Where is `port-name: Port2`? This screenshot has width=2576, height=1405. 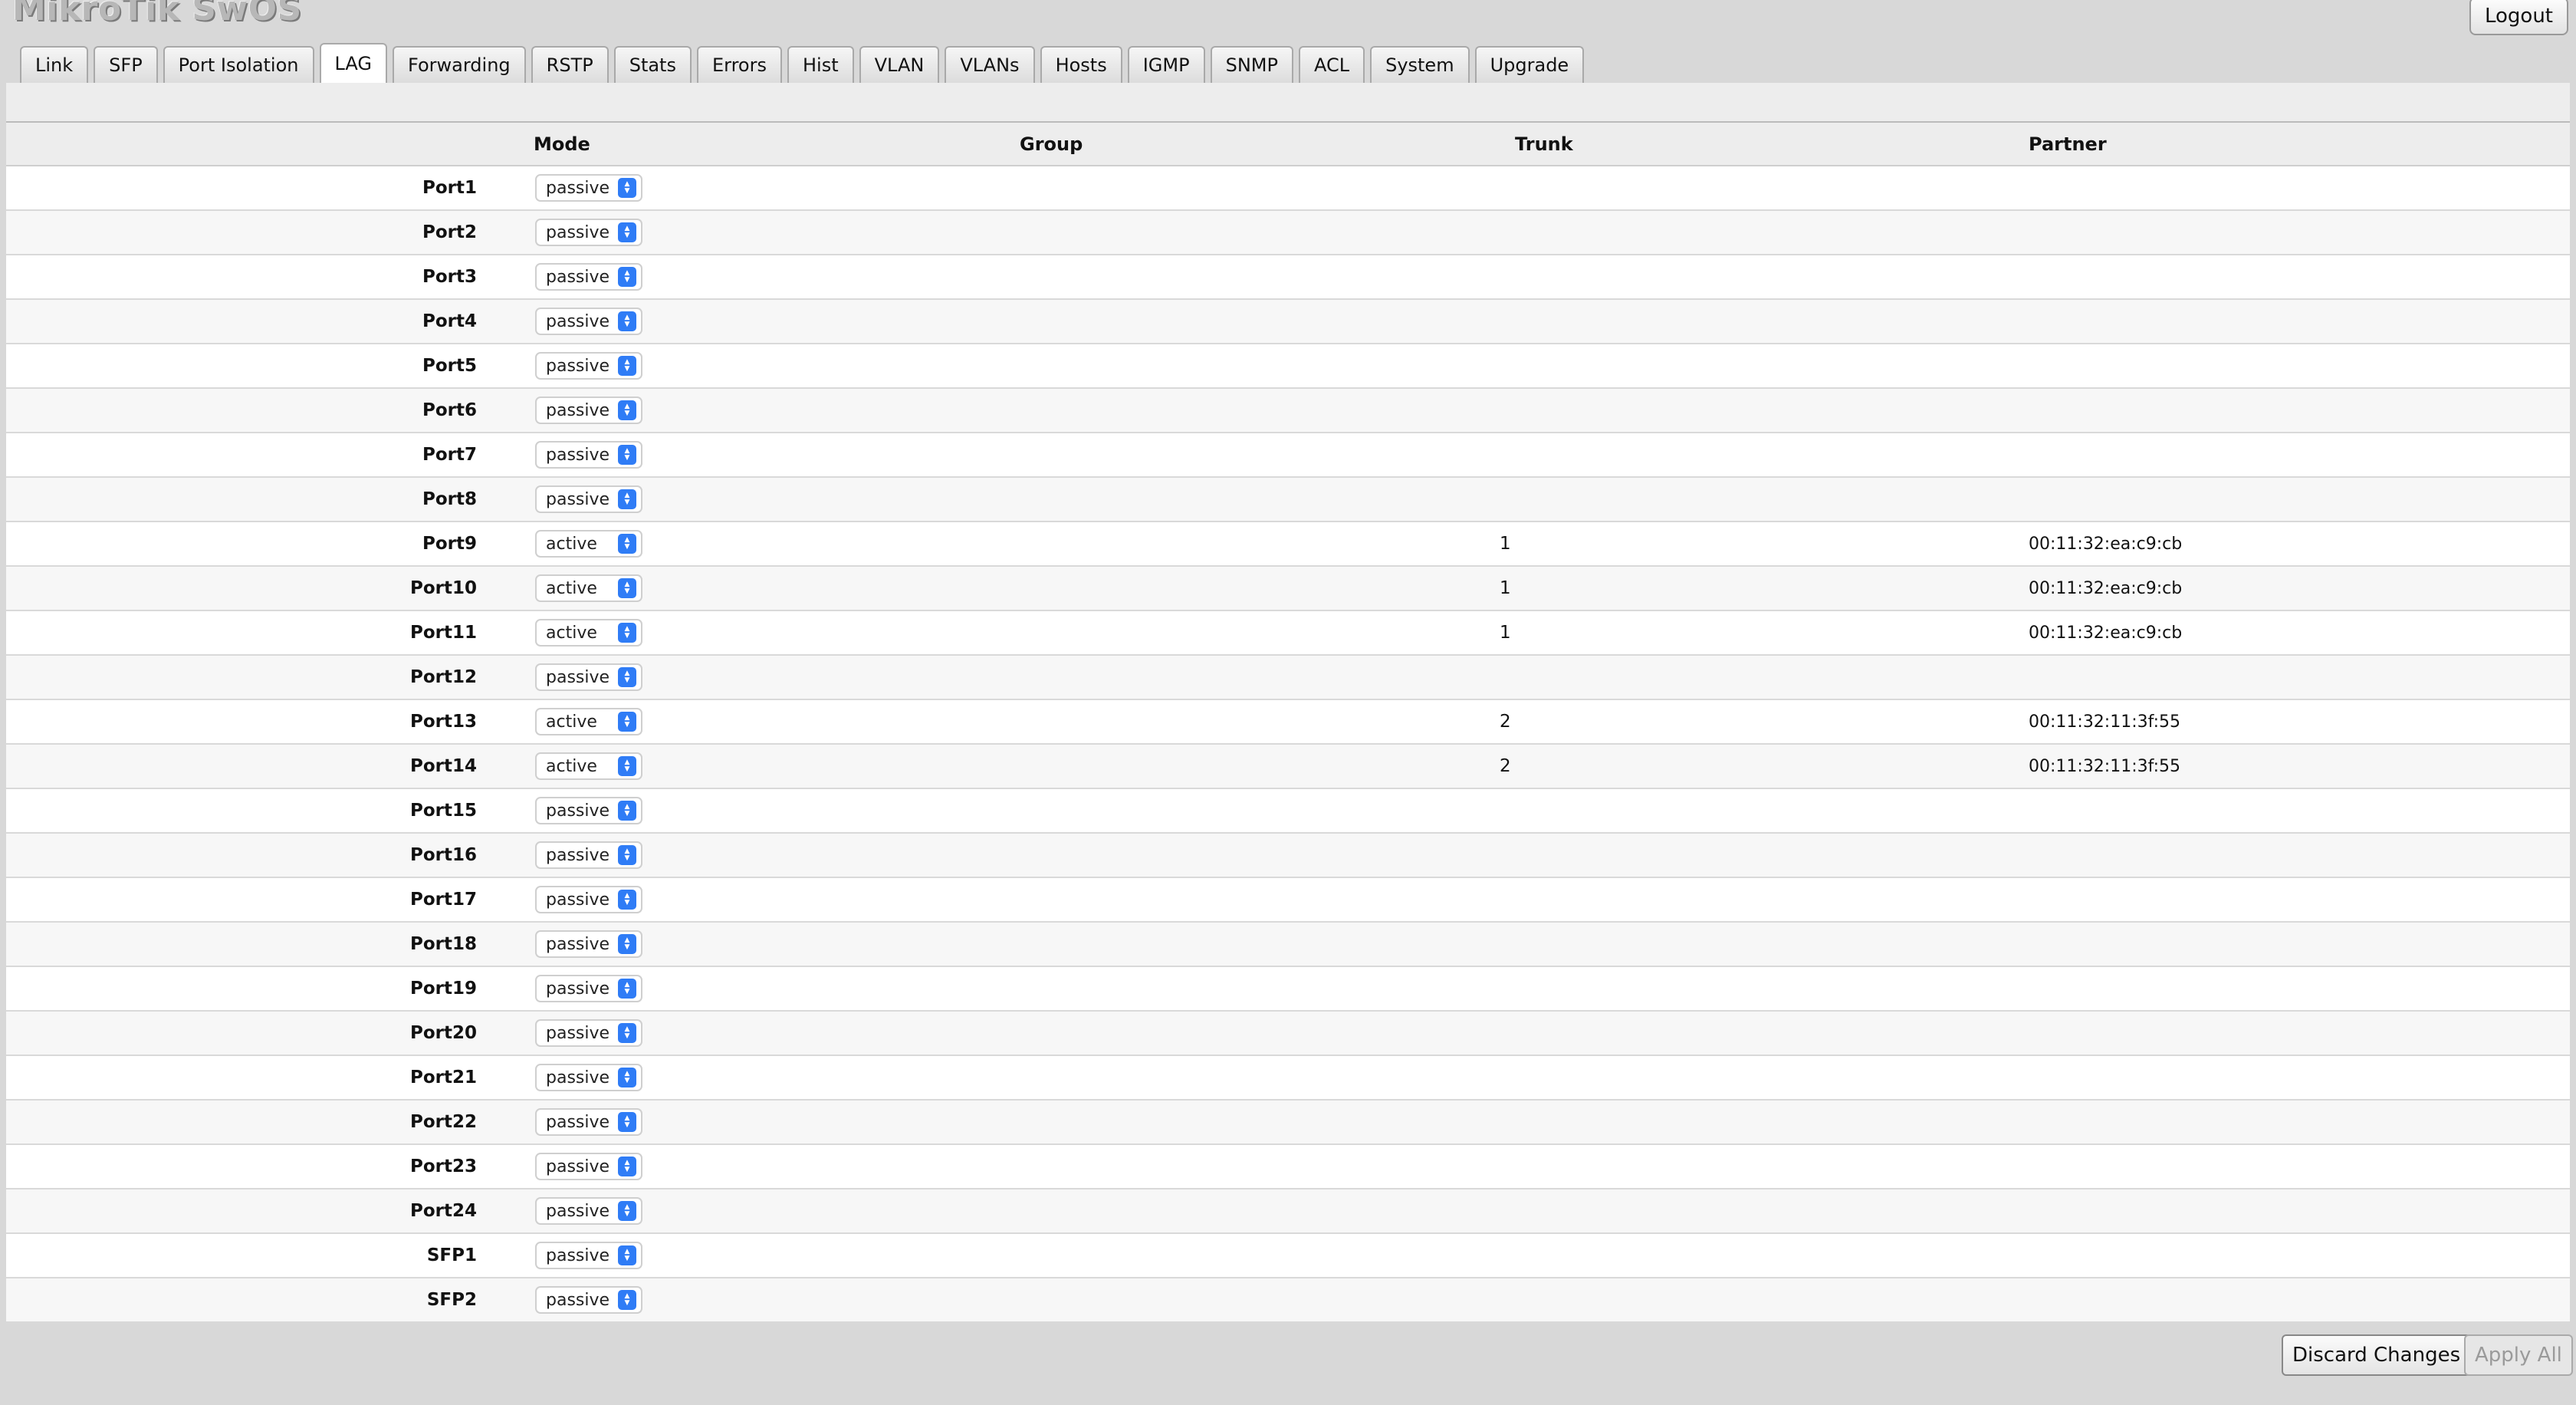 port-name: Port2 is located at coordinates (450, 232).